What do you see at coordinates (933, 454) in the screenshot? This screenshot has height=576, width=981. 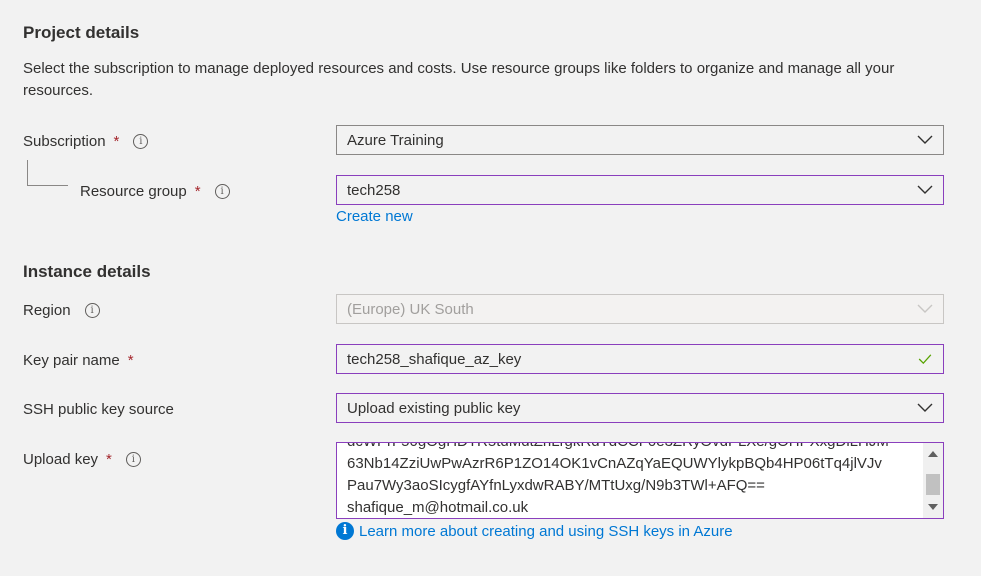 I see `scroll-up-arrow-icon` at bounding box center [933, 454].